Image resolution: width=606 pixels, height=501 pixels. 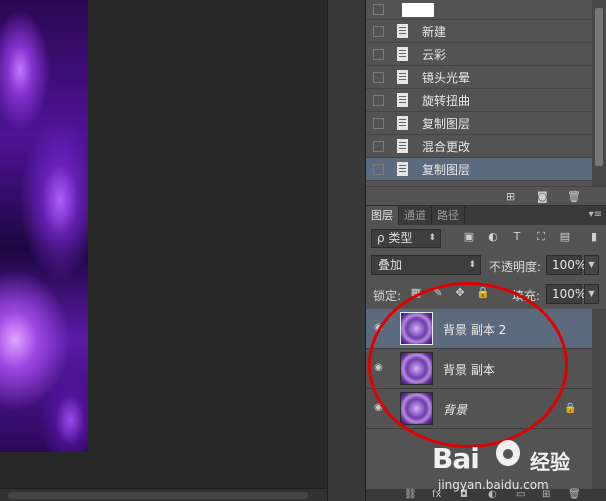 I want to click on history-item-label: 镜头光晕, so click(x=446, y=77).